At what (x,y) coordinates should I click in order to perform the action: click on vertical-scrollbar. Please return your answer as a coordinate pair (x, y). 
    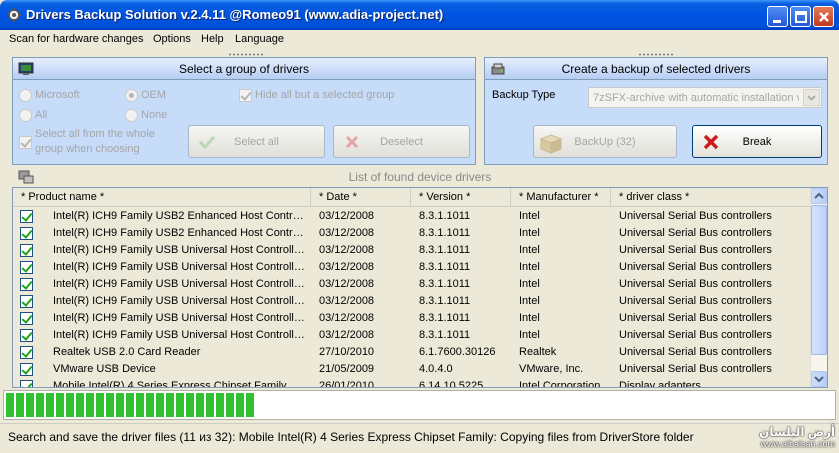
    Looking at the image, I should click on (818, 287).